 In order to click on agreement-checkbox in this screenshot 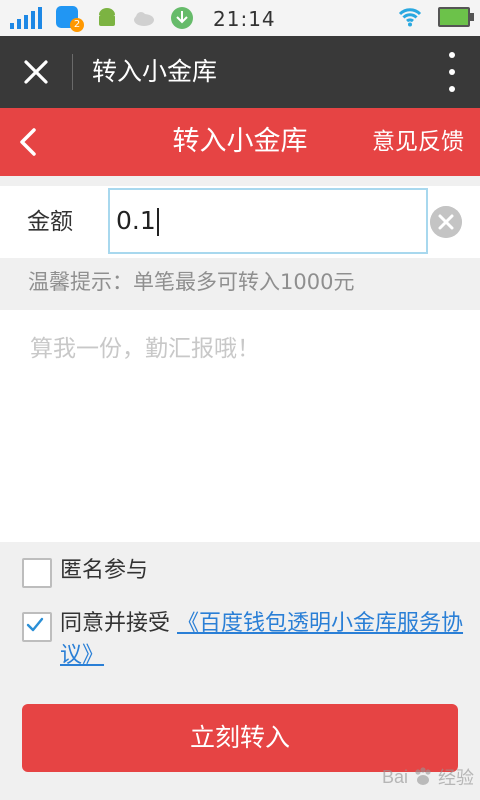, I will do `click(37, 627)`.